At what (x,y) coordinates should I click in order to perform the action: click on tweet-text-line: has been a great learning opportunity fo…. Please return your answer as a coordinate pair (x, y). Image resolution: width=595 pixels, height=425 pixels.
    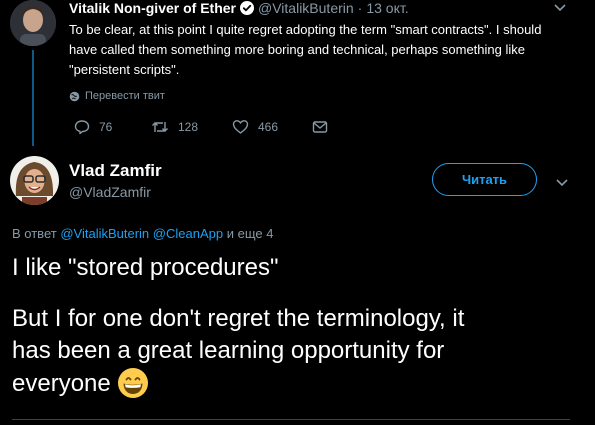
    Looking at the image, I should click on (228, 350).